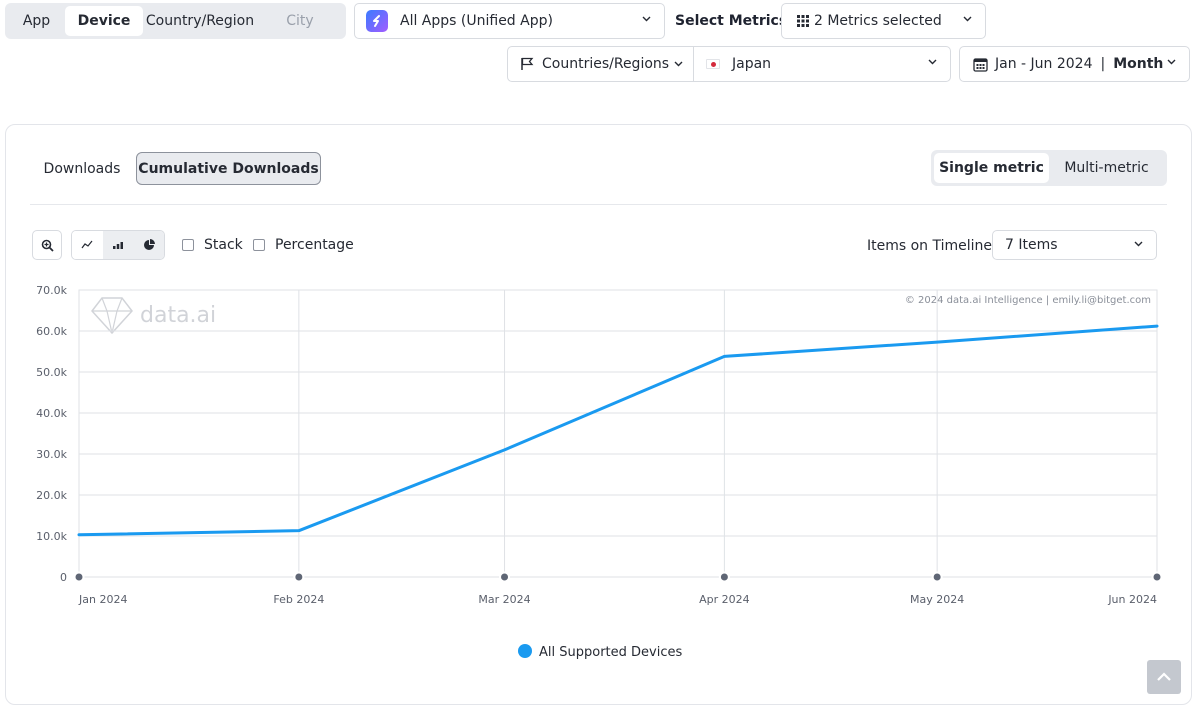  I want to click on unified-app-logo, so click(377, 21).